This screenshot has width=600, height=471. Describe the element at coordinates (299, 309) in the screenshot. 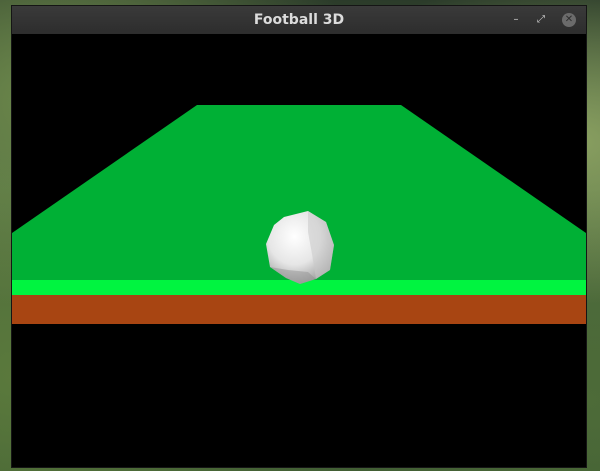

I see `pitch-side` at that location.